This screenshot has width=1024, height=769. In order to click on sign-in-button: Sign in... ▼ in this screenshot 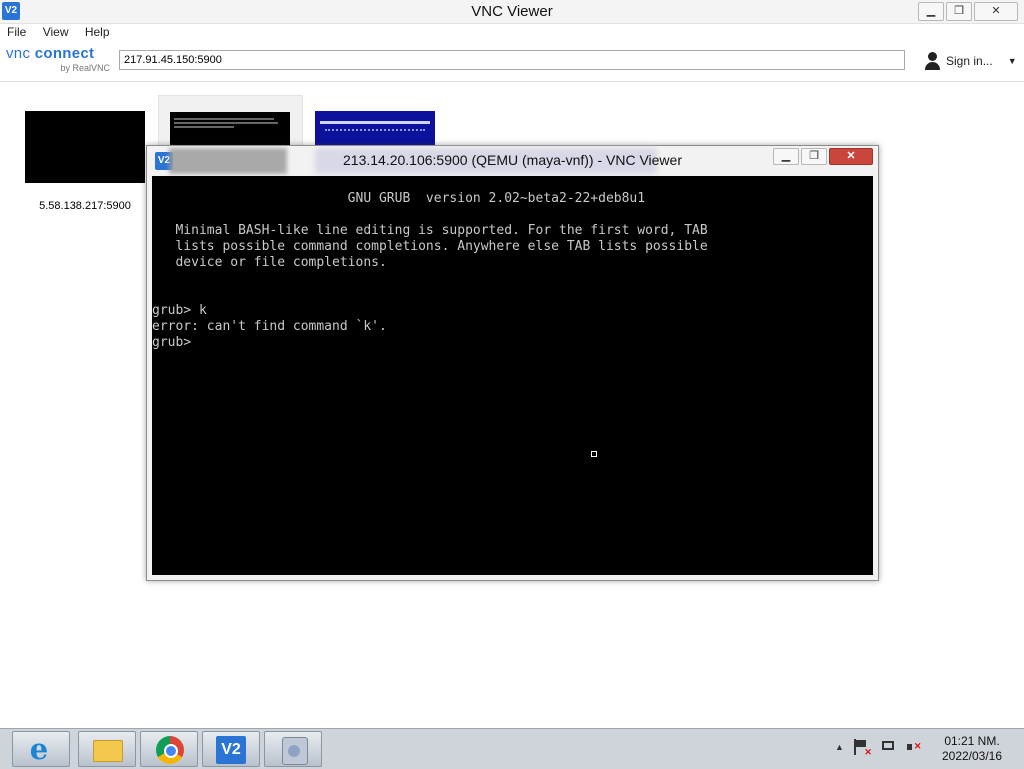, I will do `click(970, 61)`.